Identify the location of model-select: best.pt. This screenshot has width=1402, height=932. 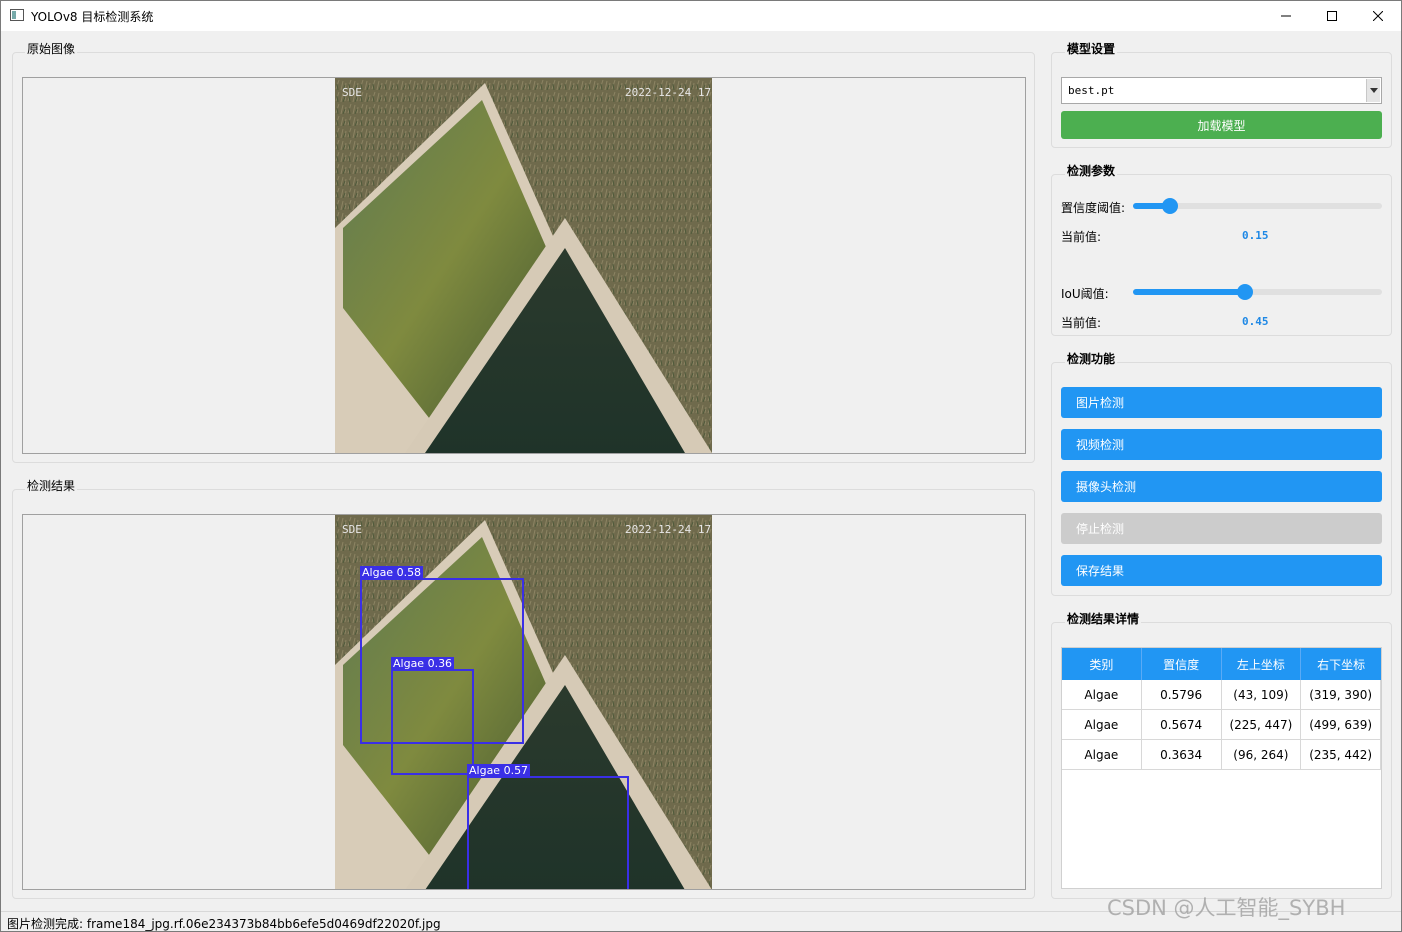
(1221, 90).